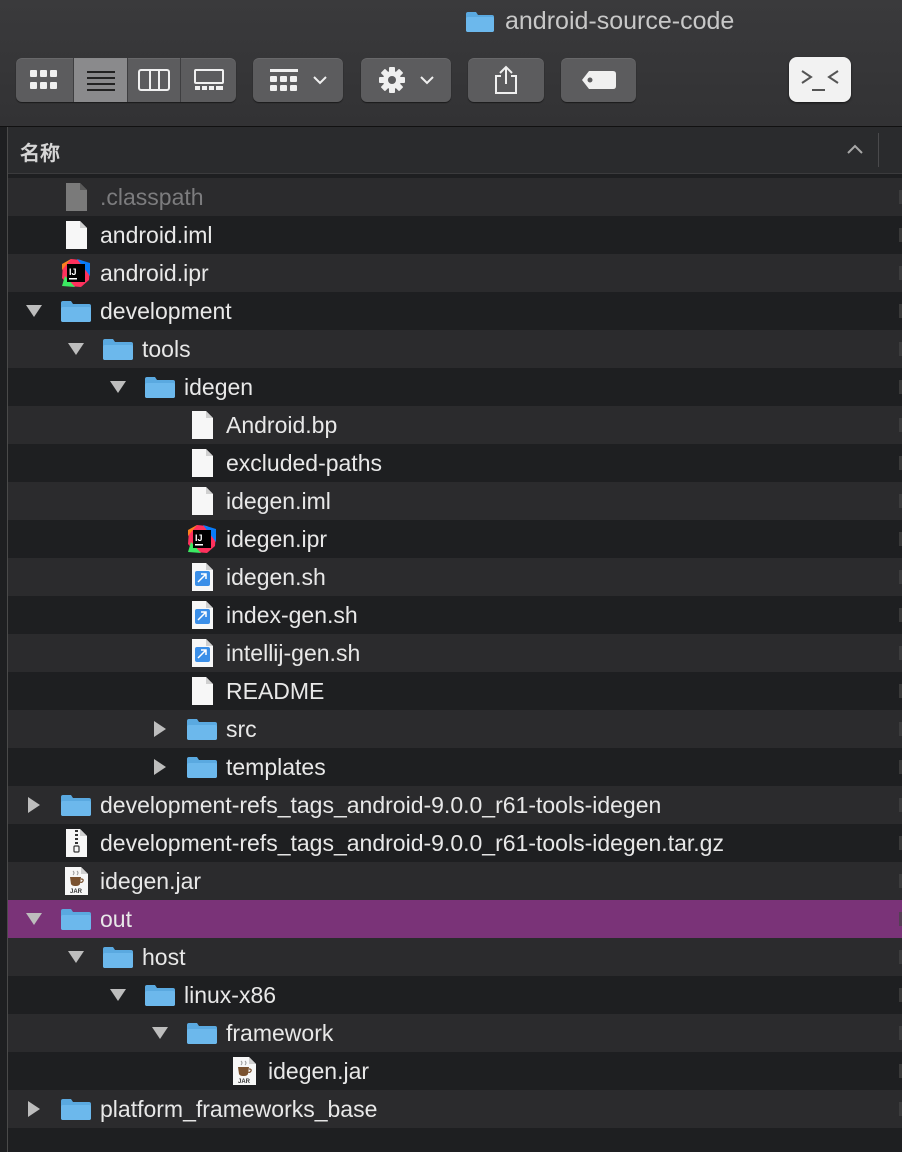 This screenshot has width=902, height=1152. I want to click on file-row: Android.bp, so click(455, 425).